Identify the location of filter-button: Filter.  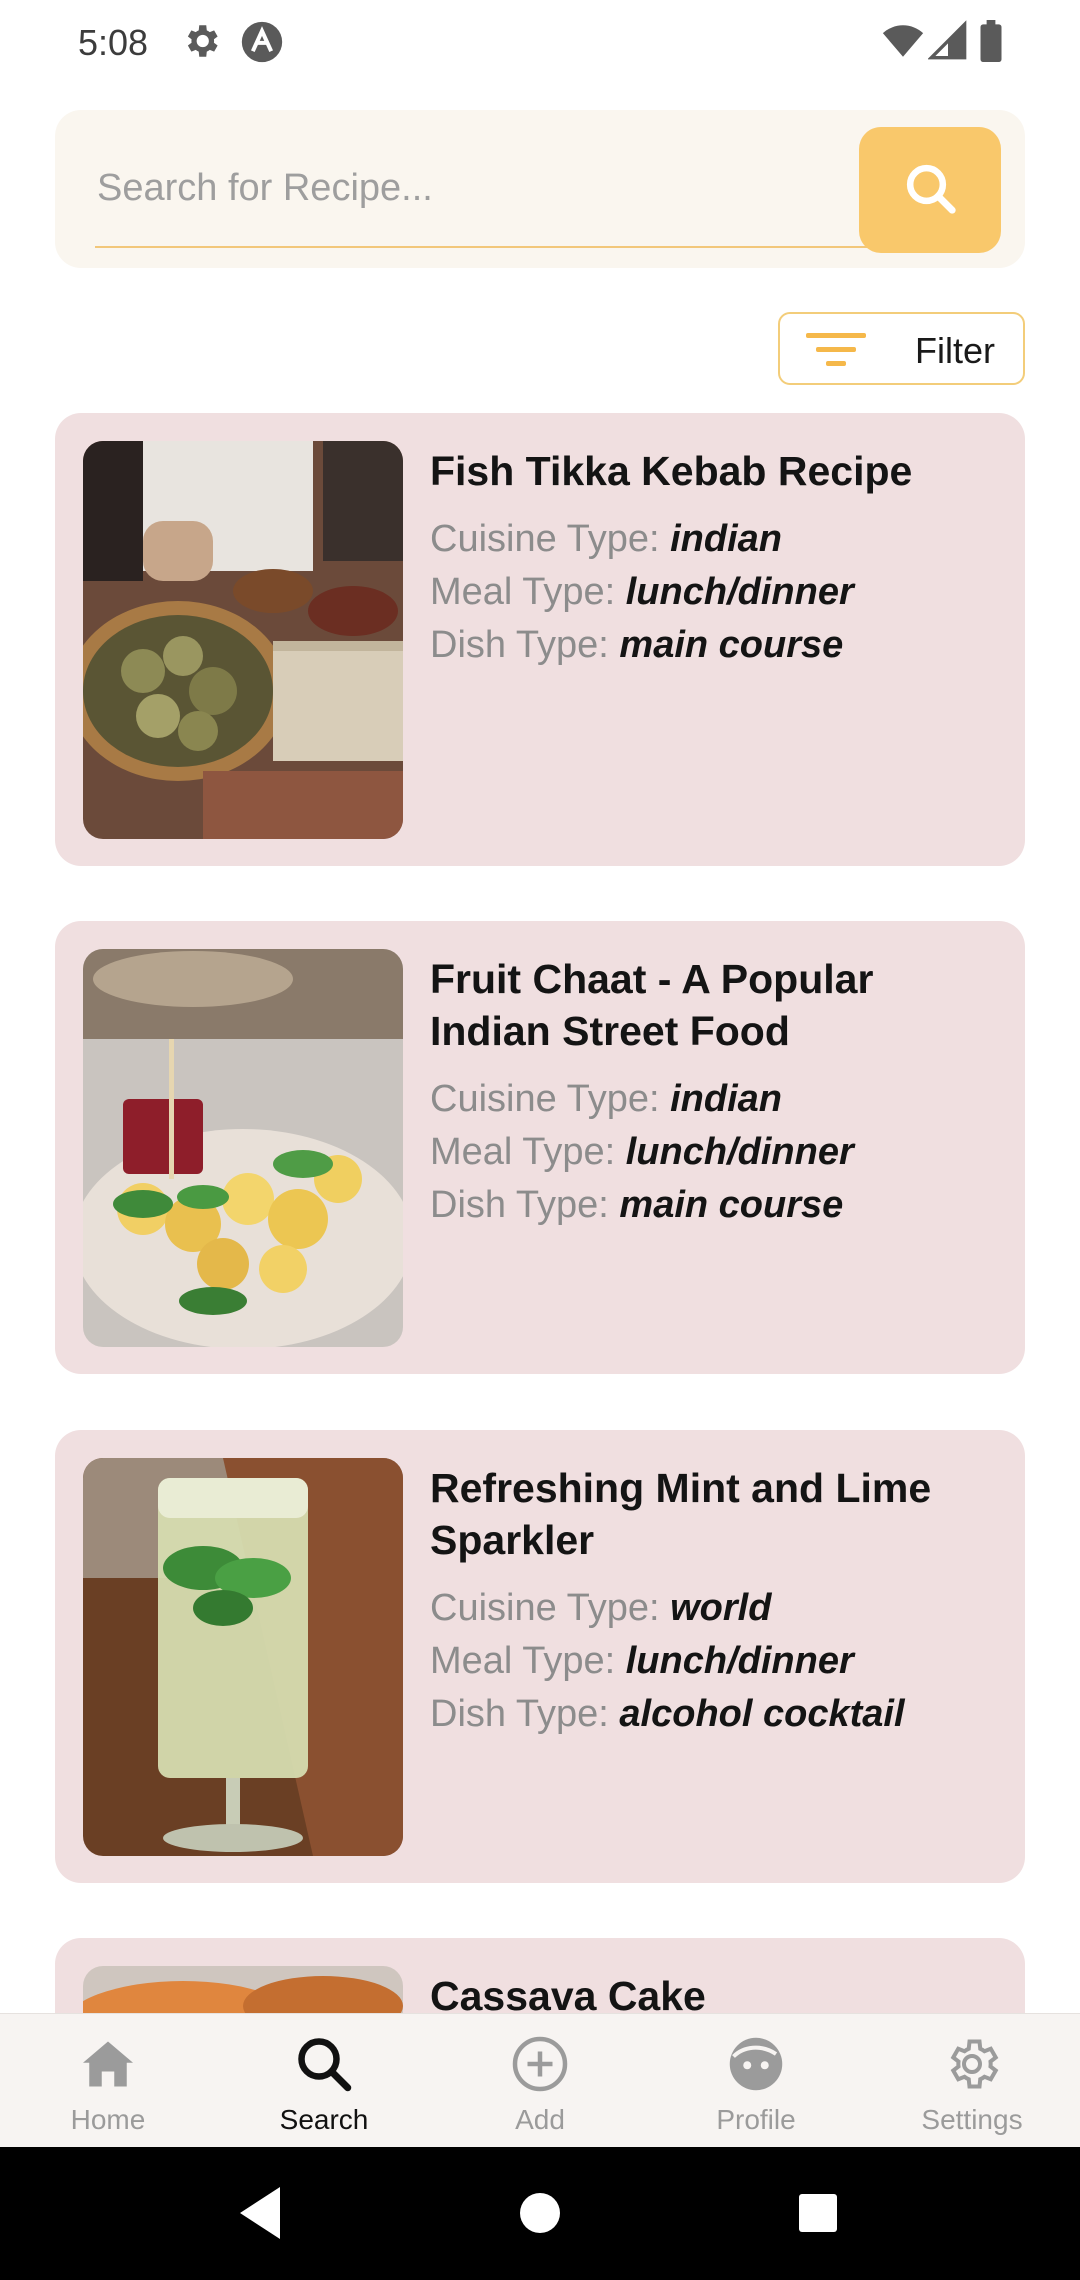
(901, 348).